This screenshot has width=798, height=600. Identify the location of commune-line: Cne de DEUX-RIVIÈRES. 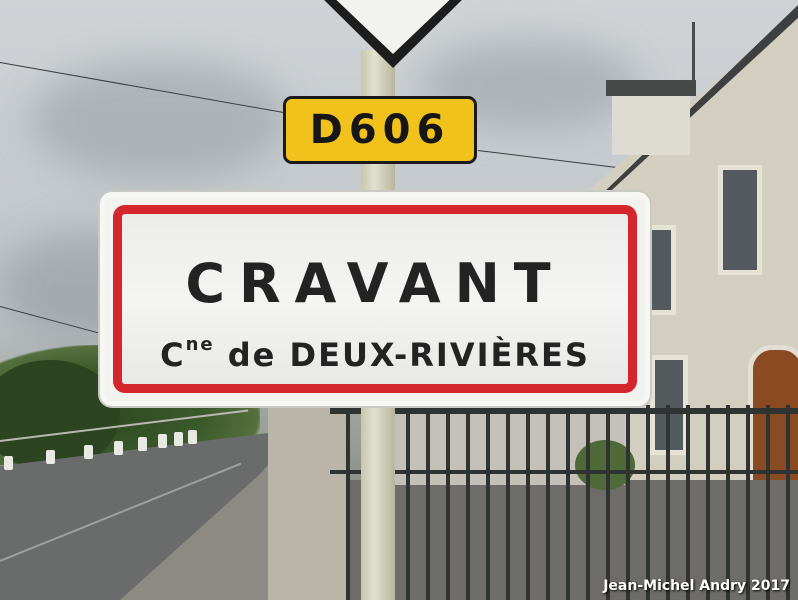
(375, 354).